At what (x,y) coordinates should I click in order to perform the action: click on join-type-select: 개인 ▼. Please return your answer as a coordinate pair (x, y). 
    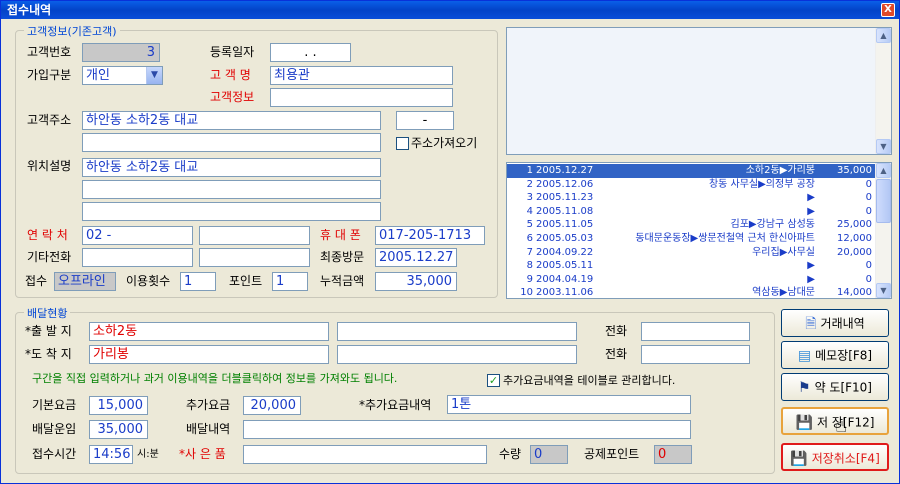
    Looking at the image, I should click on (122, 75).